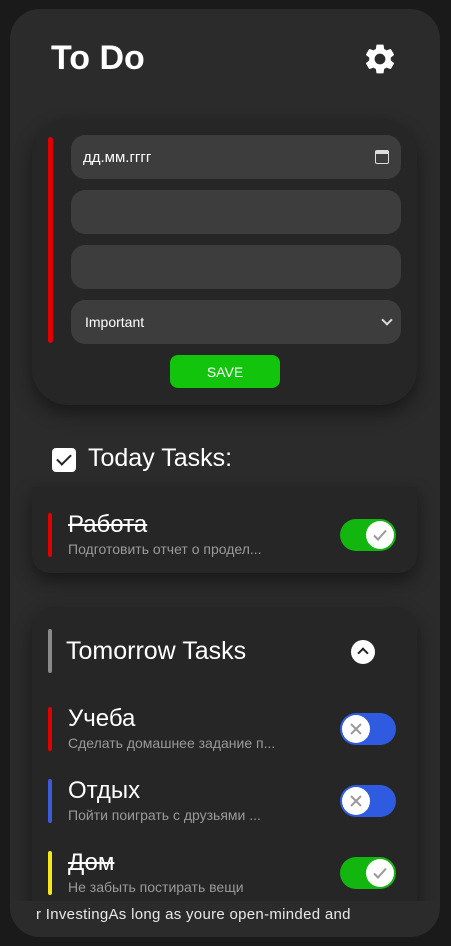 Image resolution: width=451 pixels, height=946 pixels. I want to click on date-input: дд.мм.гггг, so click(236, 157).